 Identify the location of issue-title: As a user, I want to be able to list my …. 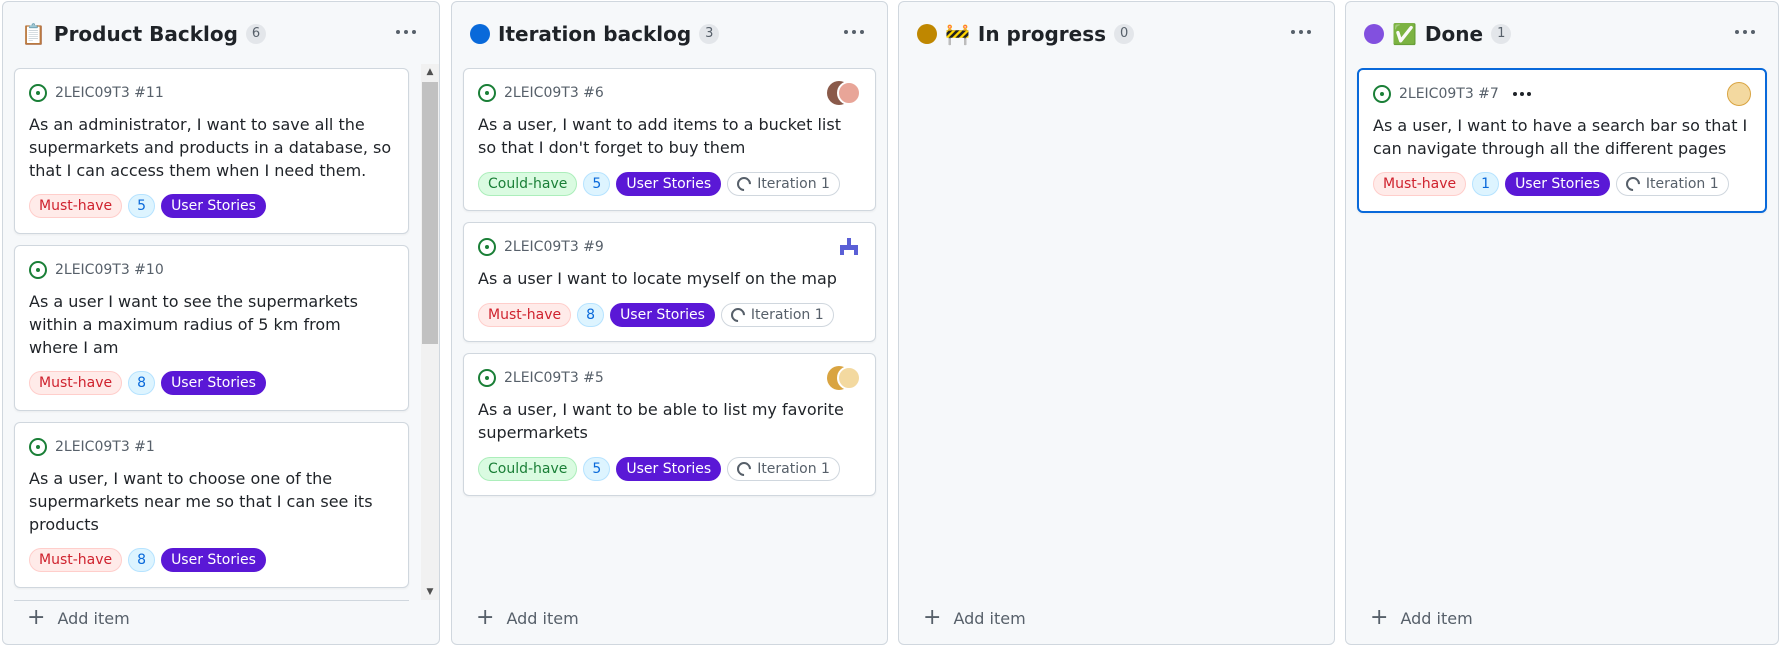
(669, 421).